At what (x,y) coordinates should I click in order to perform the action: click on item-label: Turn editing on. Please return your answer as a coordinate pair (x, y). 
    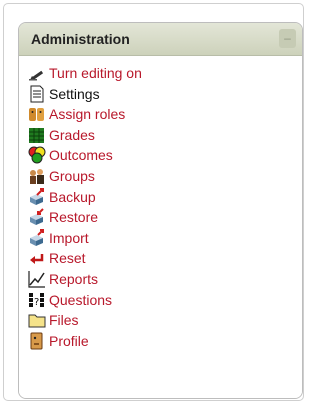
    Looking at the image, I should click on (95, 73).